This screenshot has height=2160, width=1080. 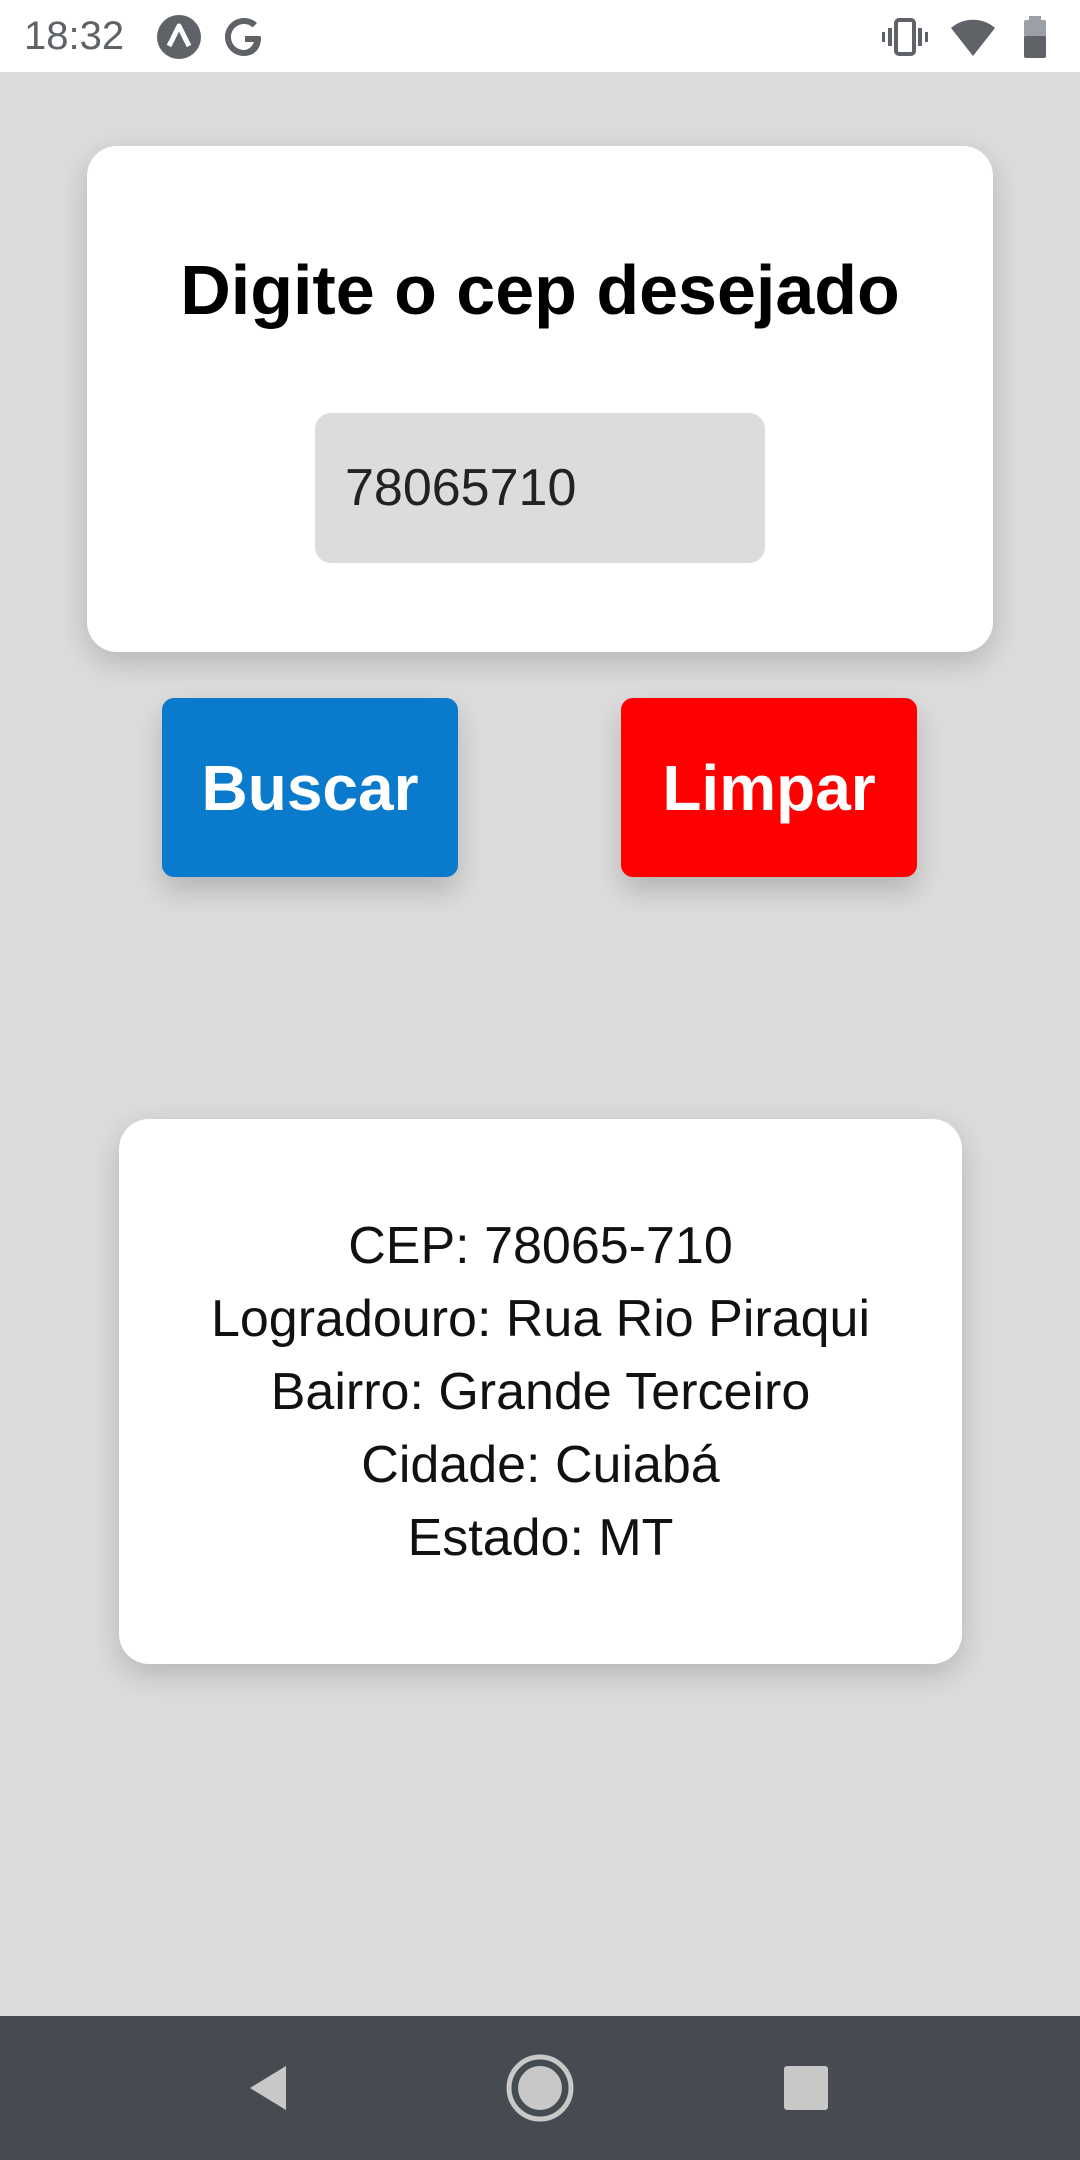 I want to click on navigation-bar, so click(x=540, y=2088).